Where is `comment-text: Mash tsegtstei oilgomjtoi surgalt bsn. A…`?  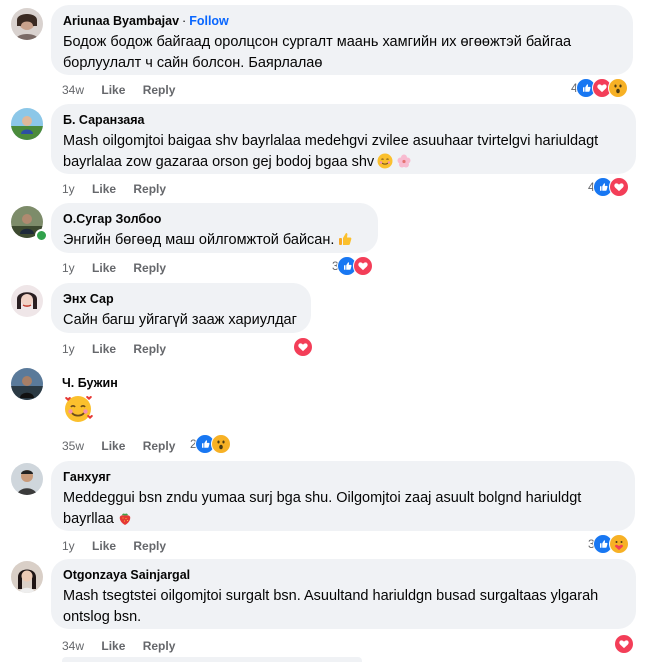 comment-text: Mash tsegtstei oilgomjtoi surgalt bsn. A… is located at coordinates (331, 606).